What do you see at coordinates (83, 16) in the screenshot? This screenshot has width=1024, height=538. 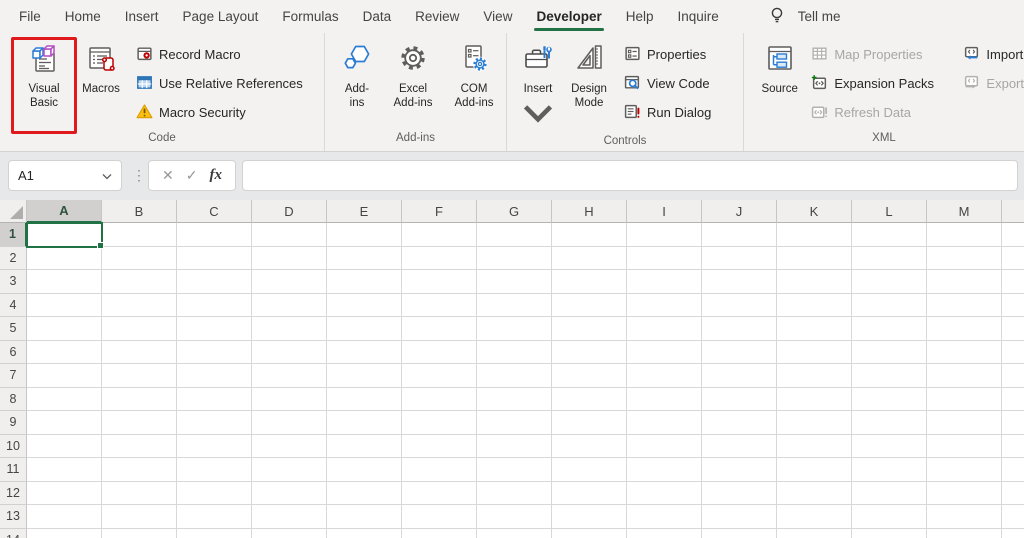 I see `menu-tab-home: Home` at bounding box center [83, 16].